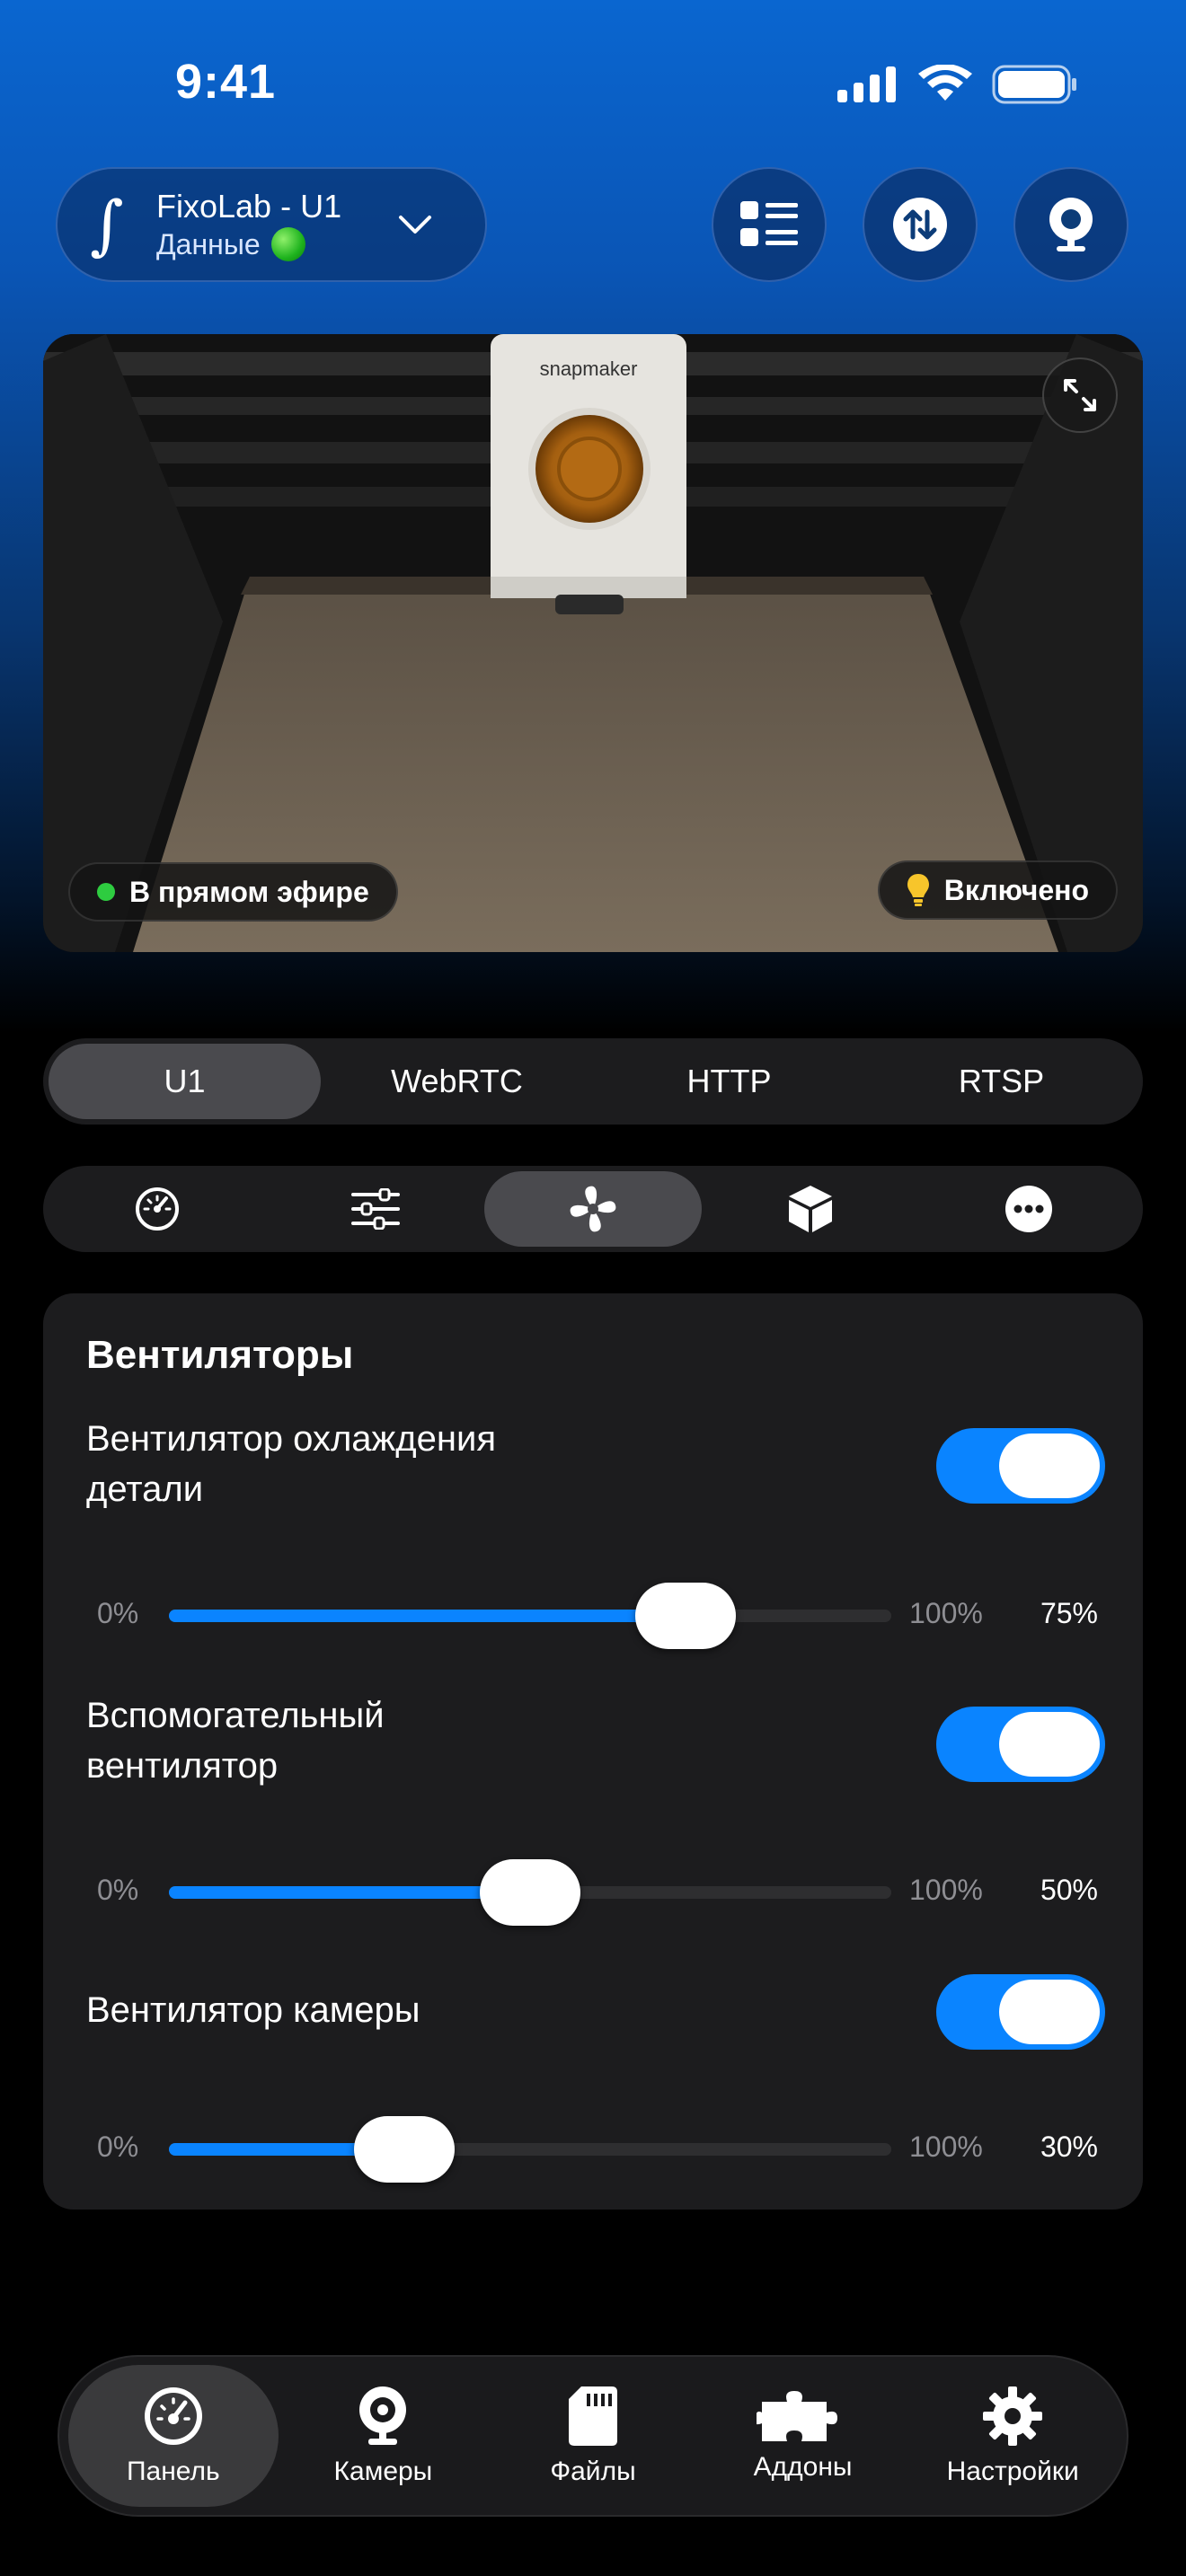 The height and width of the screenshot is (2576, 1186). What do you see at coordinates (592, 2416) in the screenshot?
I see `sd-card-icon` at bounding box center [592, 2416].